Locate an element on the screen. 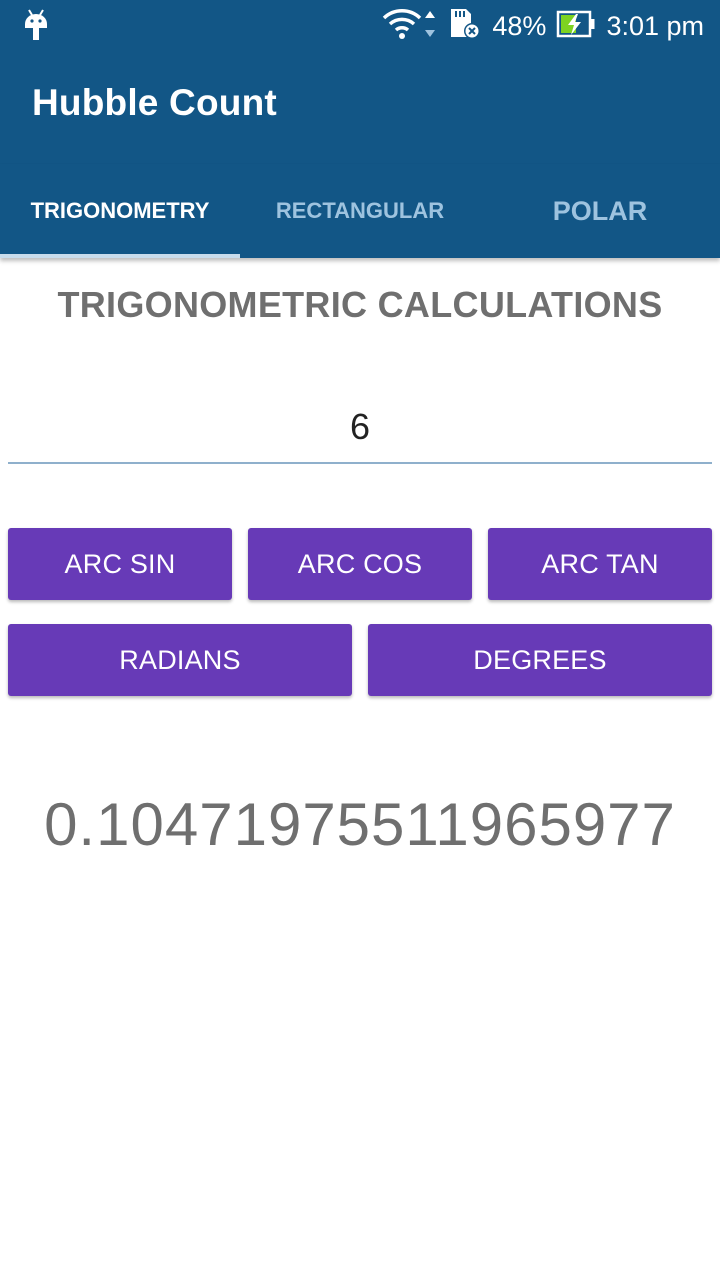  battery-percent: 48% is located at coordinates (519, 25).